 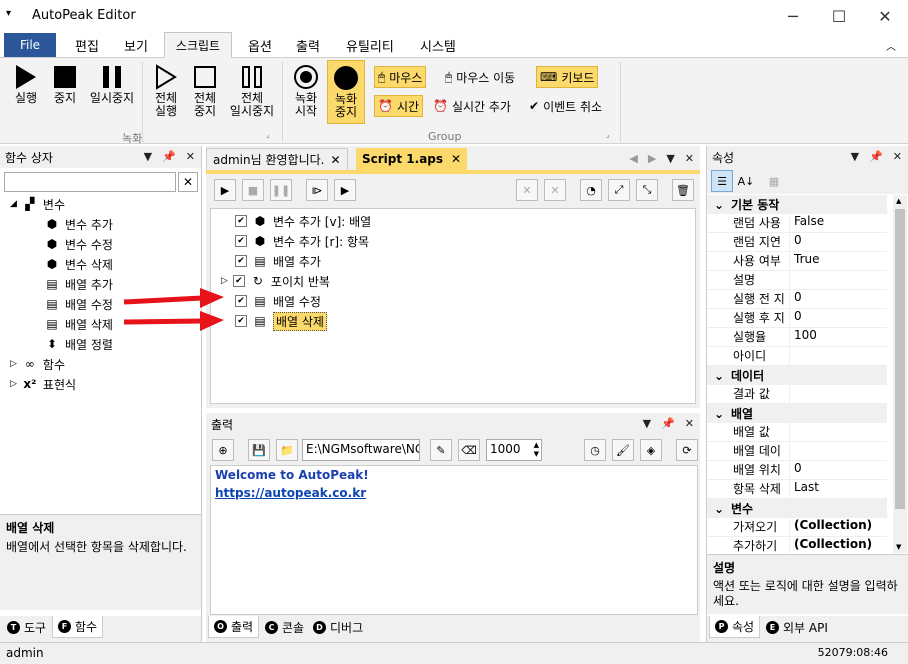 I want to click on script-line: ▷ ✔ ↻ 포이치 반복, so click(x=275, y=281).